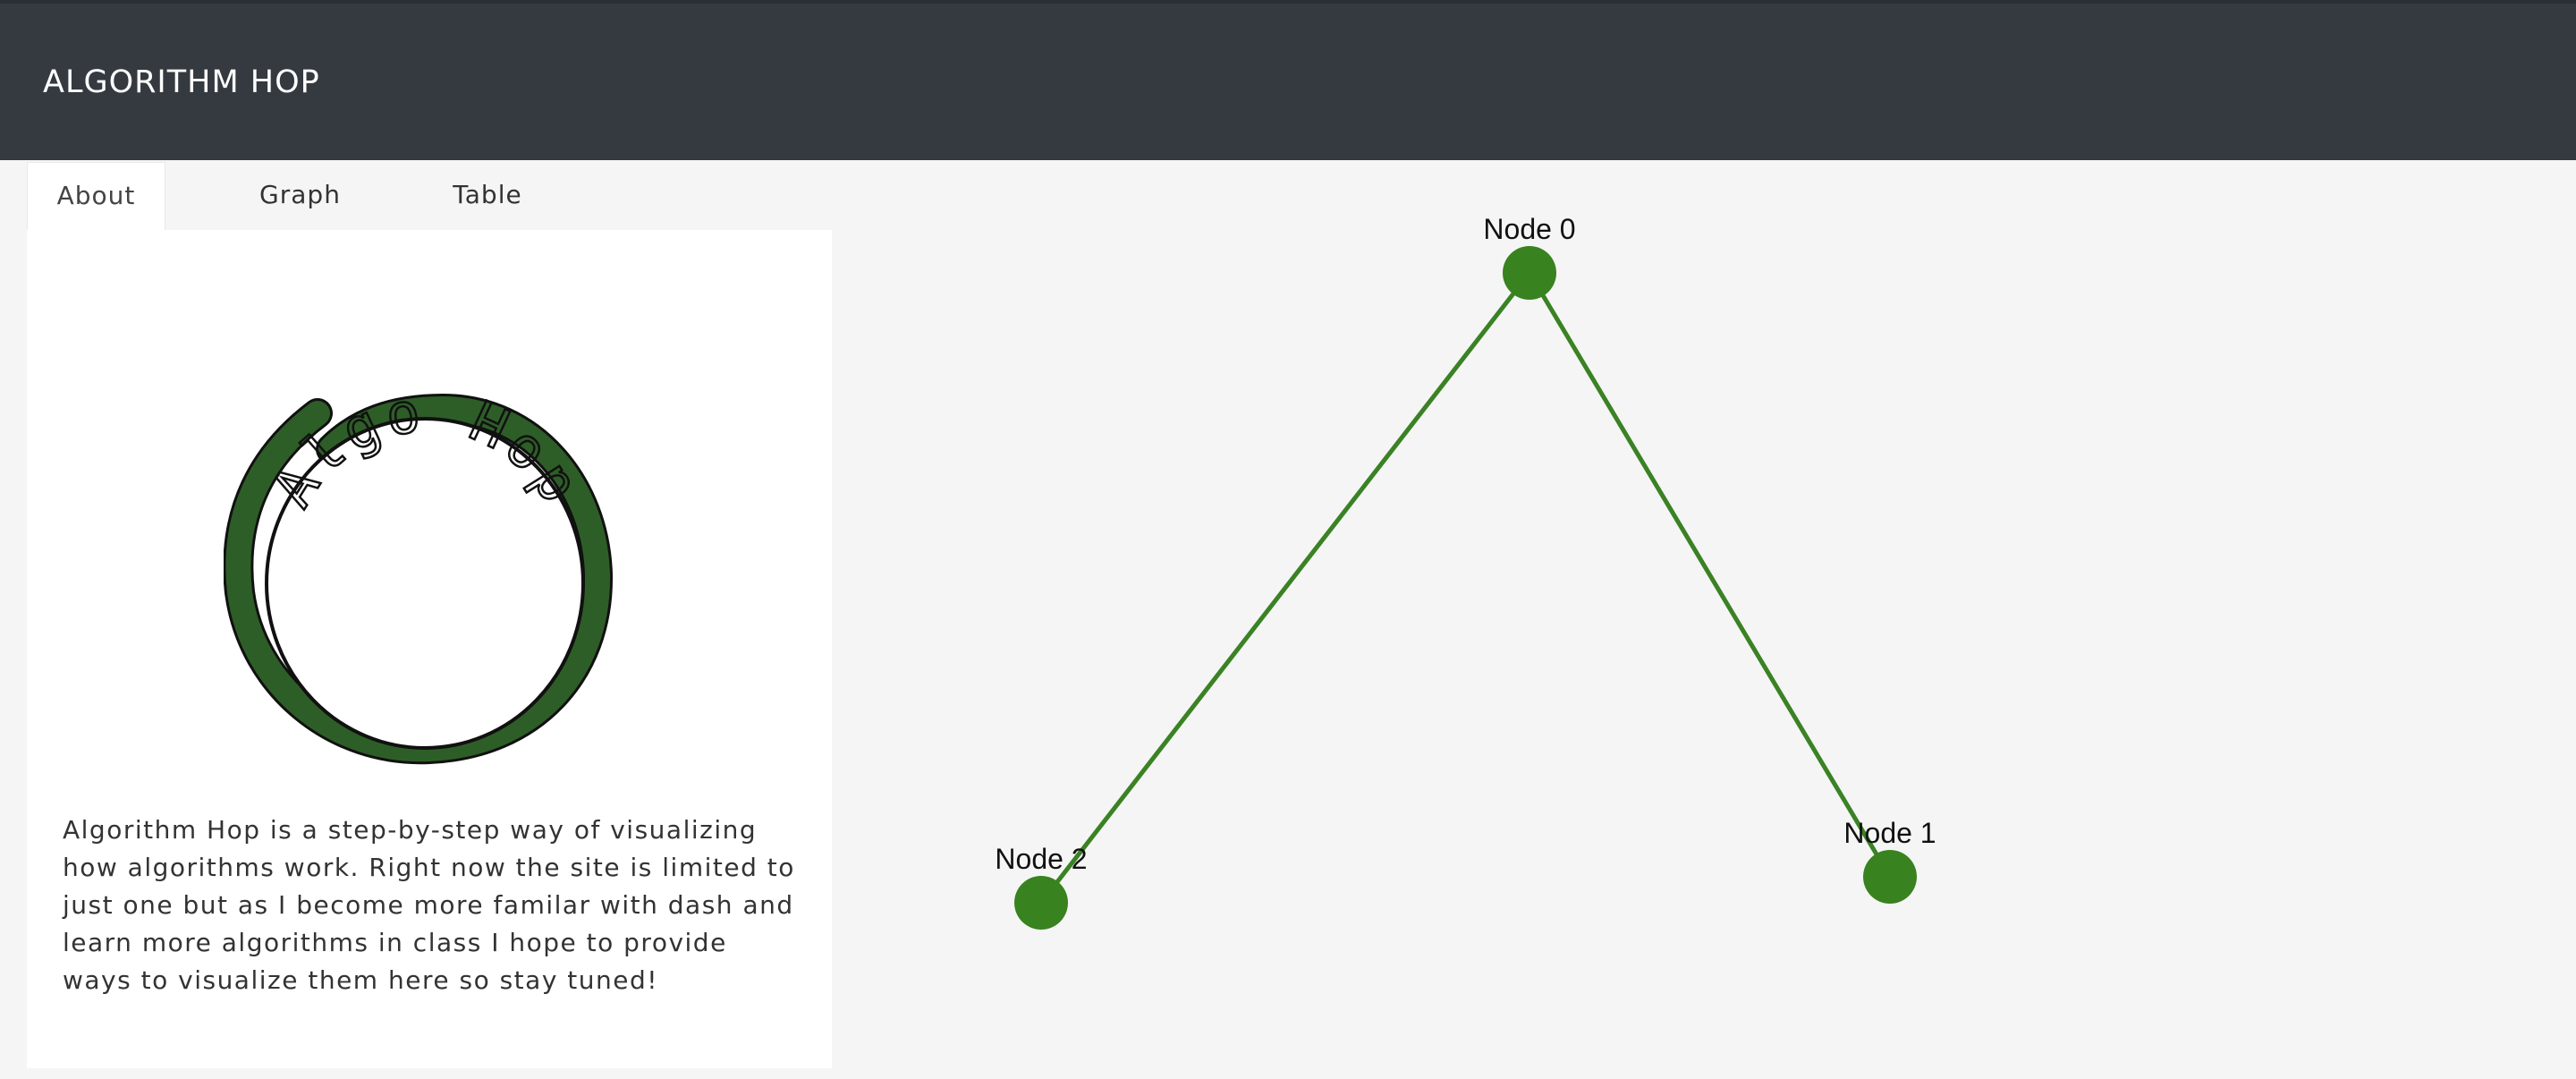 The width and height of the screenshot is (2576, 1079). What do you see at coordinates (181, 82) in the screenshot?
I see `app-title: ALGORITHM HOP` at bounding box center [181, 82].